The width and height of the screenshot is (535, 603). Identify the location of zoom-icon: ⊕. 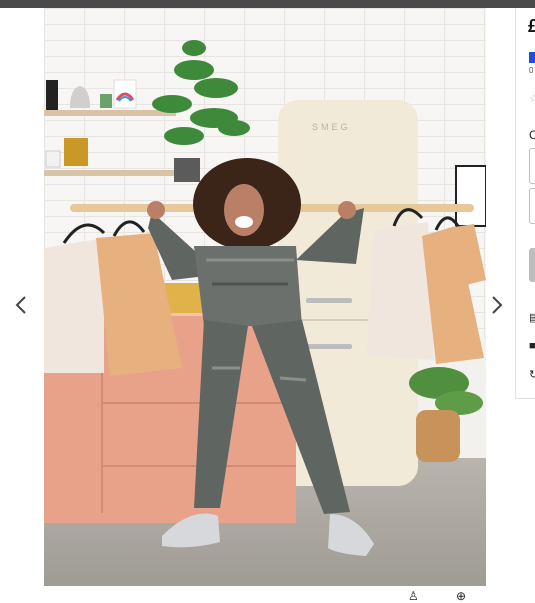
(461, 596).